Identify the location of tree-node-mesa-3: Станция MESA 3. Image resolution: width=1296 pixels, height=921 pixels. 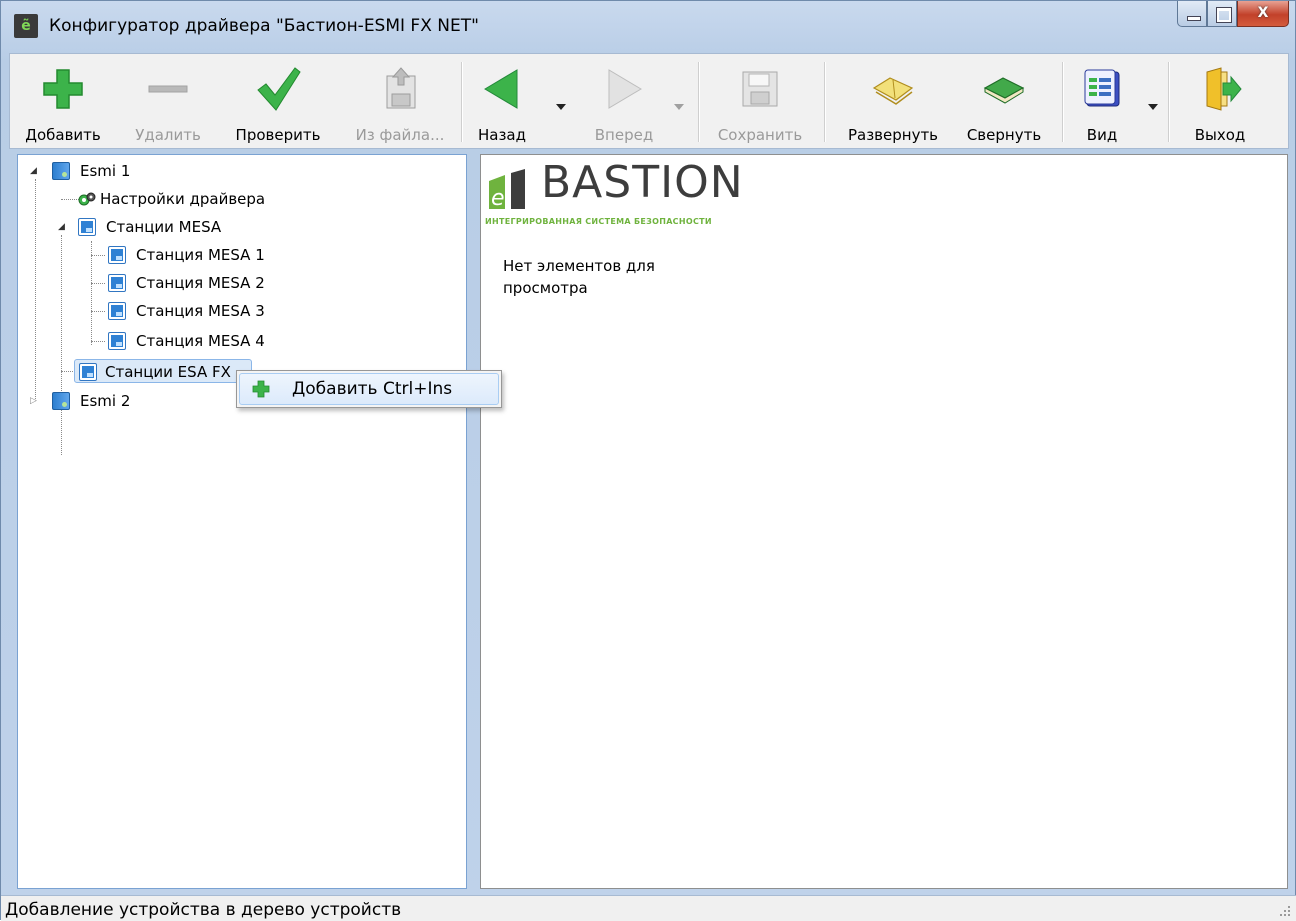
(238, 311).